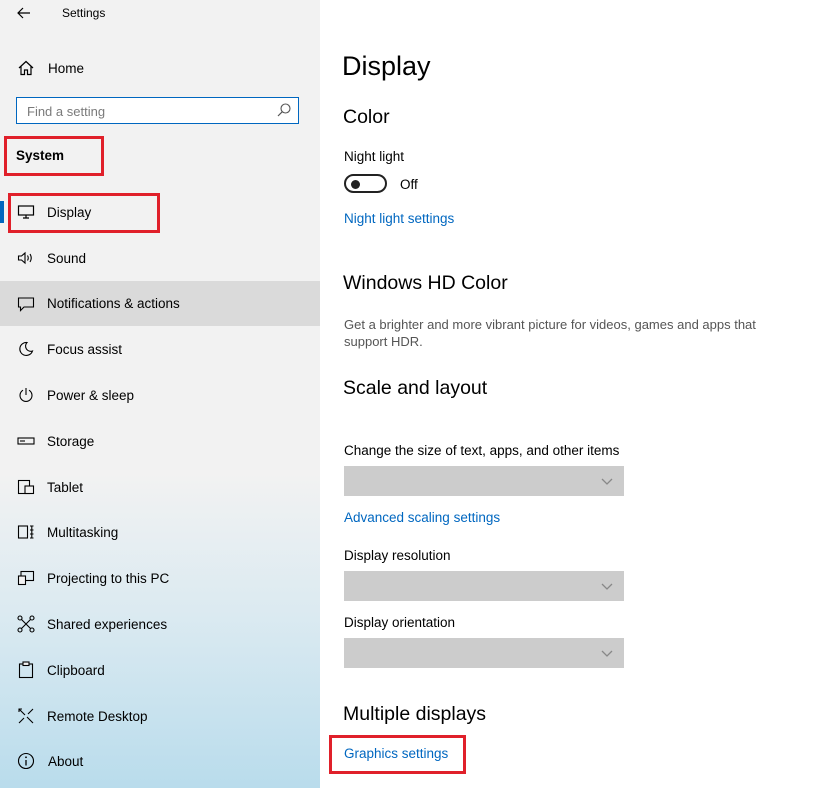  I want to click on app-title: Settings, so click(84, 13).